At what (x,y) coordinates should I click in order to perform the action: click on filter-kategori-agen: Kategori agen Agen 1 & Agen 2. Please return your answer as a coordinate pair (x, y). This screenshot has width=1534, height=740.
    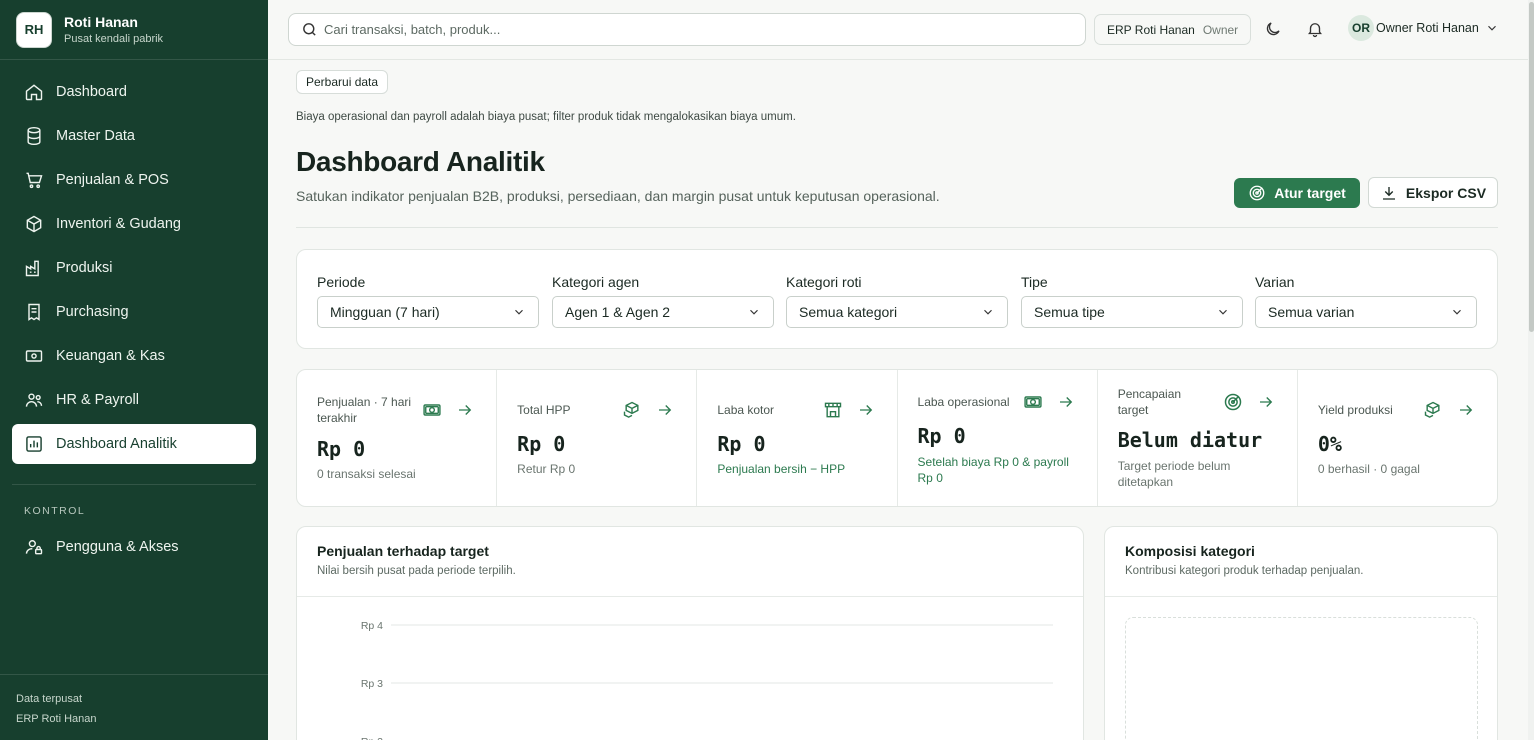
    Looking at the image, I should click on (663, 301).